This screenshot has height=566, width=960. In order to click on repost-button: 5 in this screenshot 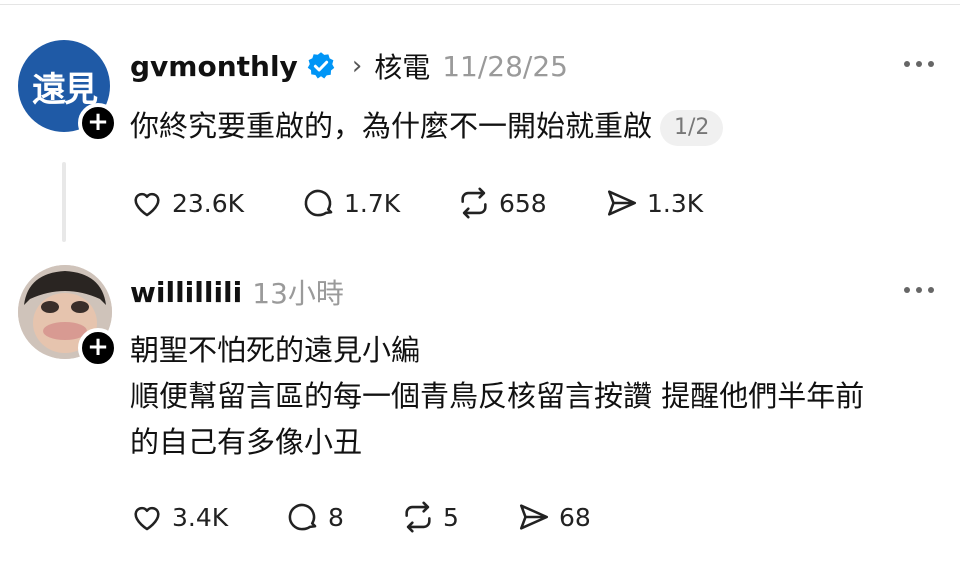, I will do `click(459, 517)`.